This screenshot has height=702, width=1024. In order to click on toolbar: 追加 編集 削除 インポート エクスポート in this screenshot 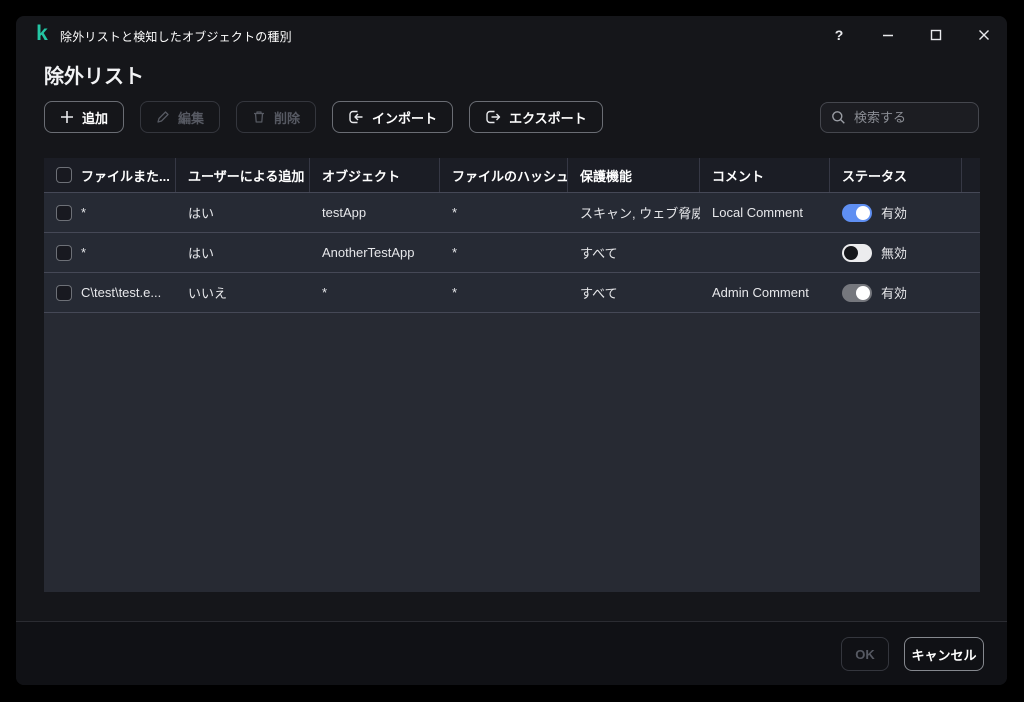, I will do `click(511, 117)`.